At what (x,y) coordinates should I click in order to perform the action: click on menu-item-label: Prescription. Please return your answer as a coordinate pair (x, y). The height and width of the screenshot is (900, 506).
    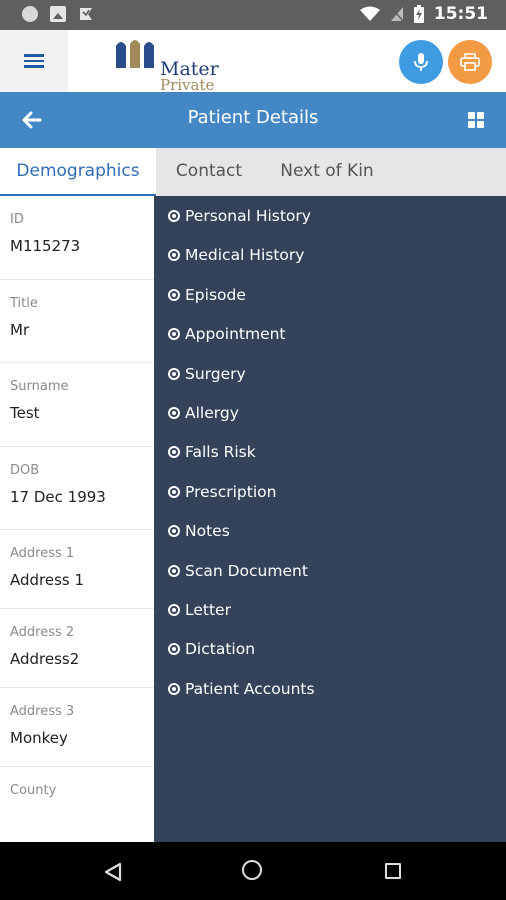
    Looking at the image, I should click on (231, 492).